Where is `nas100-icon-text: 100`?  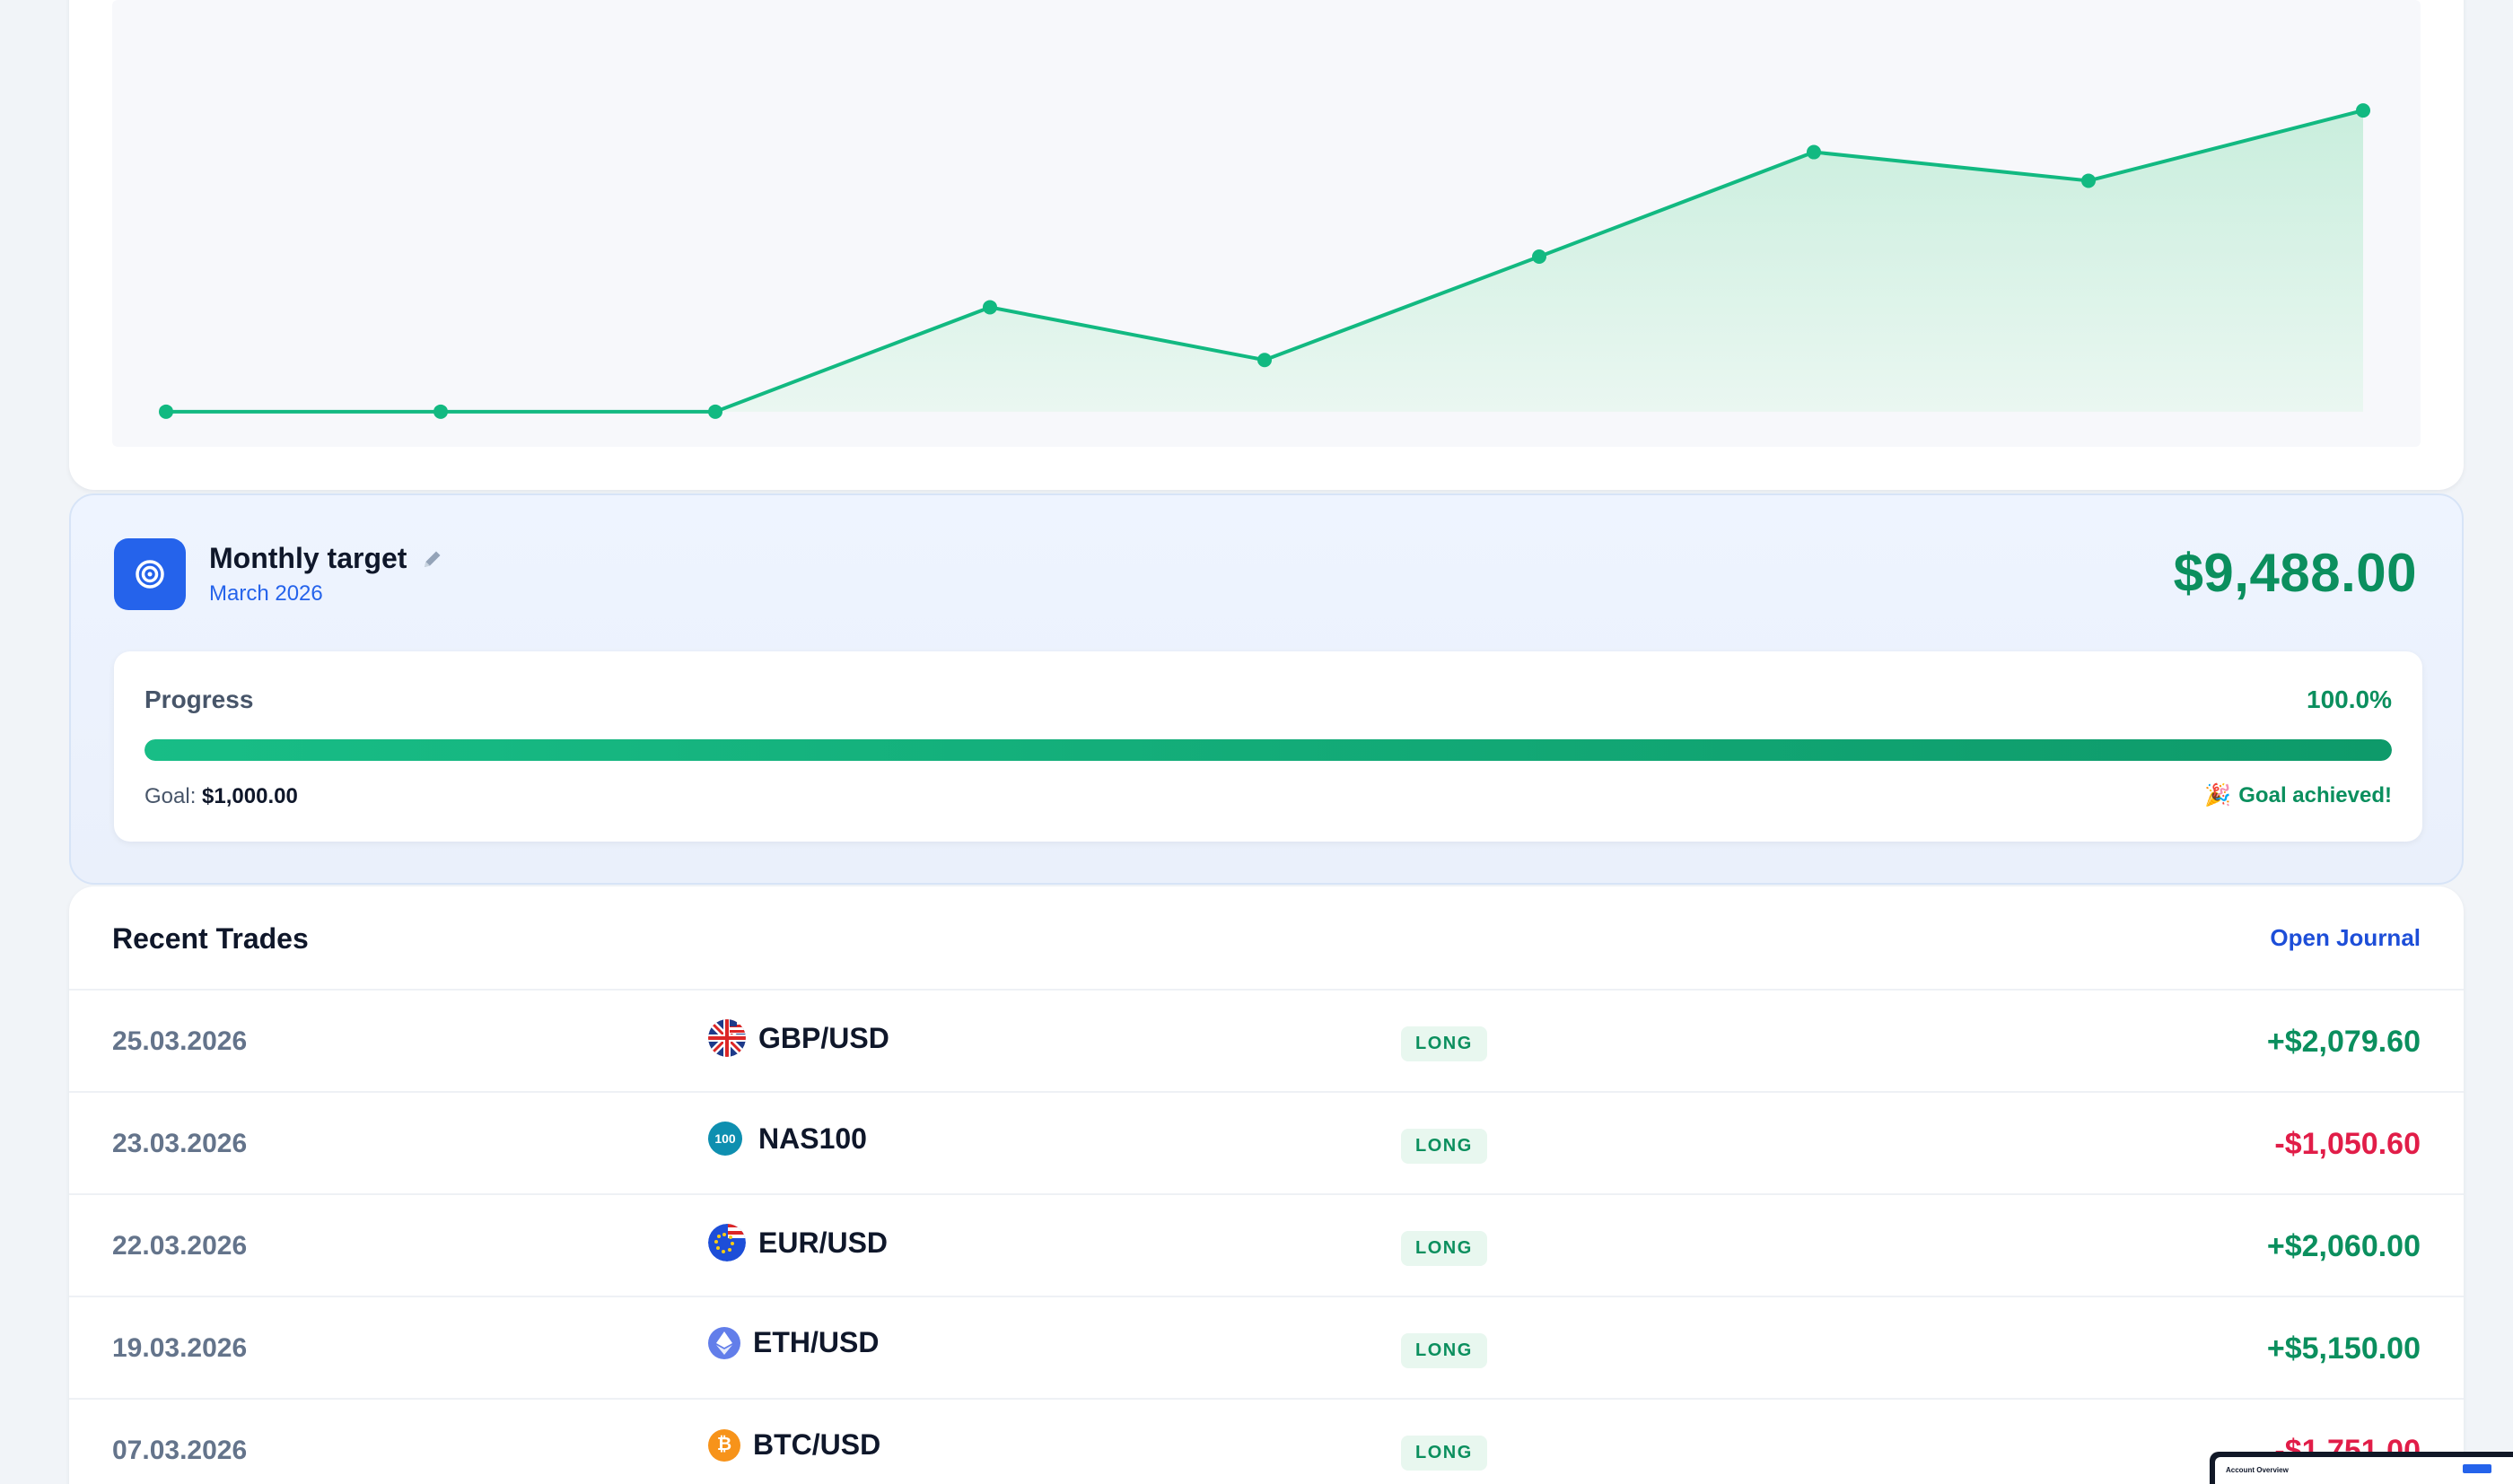 nas100-icon-text: 100 is located at coordinates (725, 1139).